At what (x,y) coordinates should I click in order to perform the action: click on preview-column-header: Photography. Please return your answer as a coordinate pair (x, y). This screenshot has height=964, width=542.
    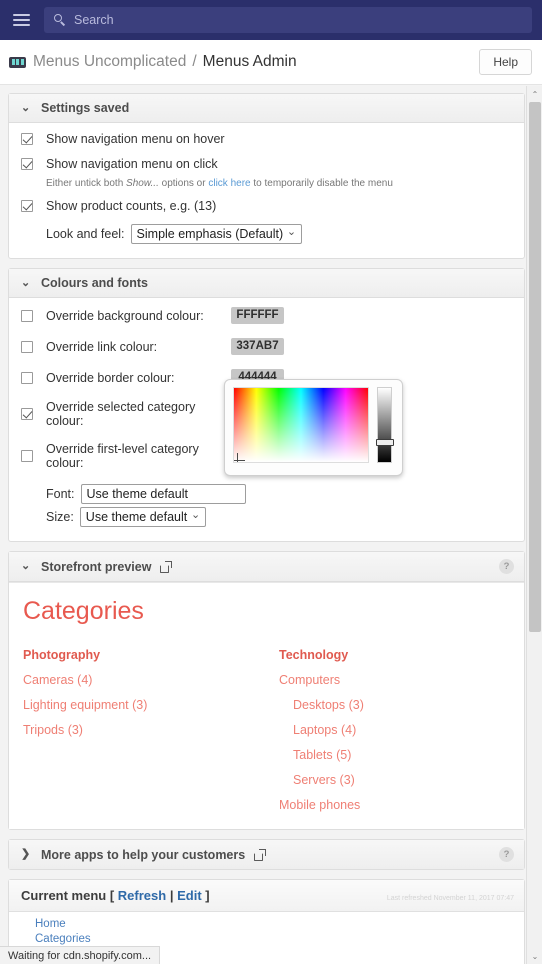
    Looking at the image, I should click on (151, 655).